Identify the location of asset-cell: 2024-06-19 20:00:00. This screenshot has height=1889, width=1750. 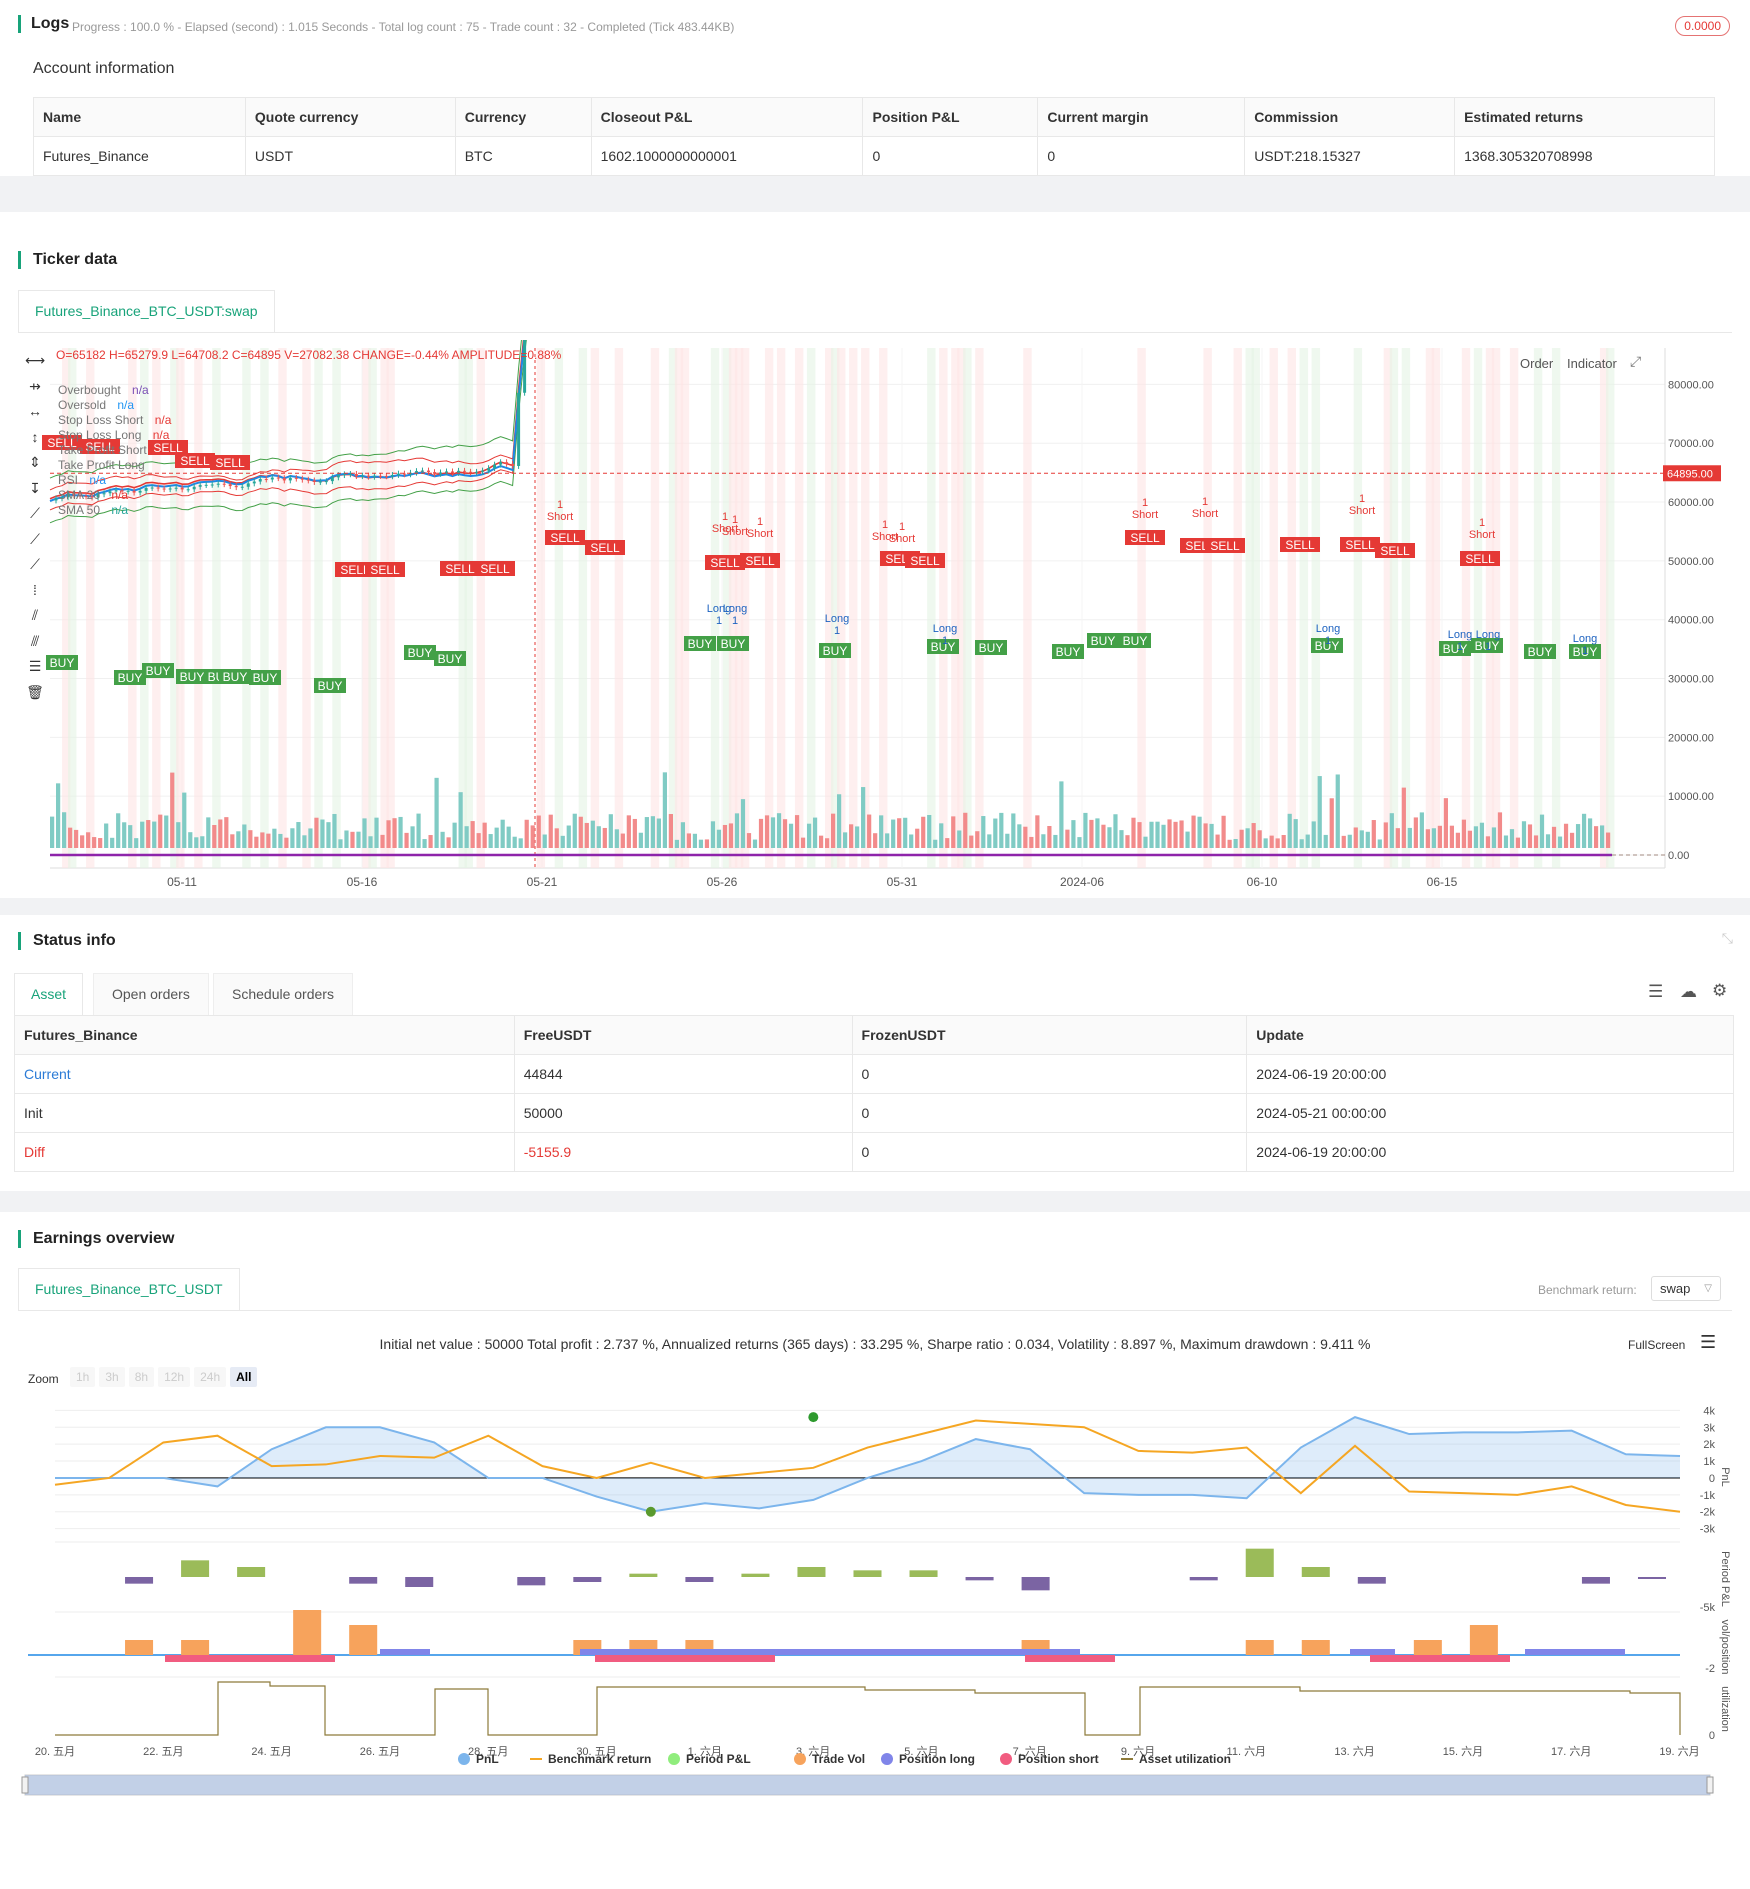
(1490, 1074).